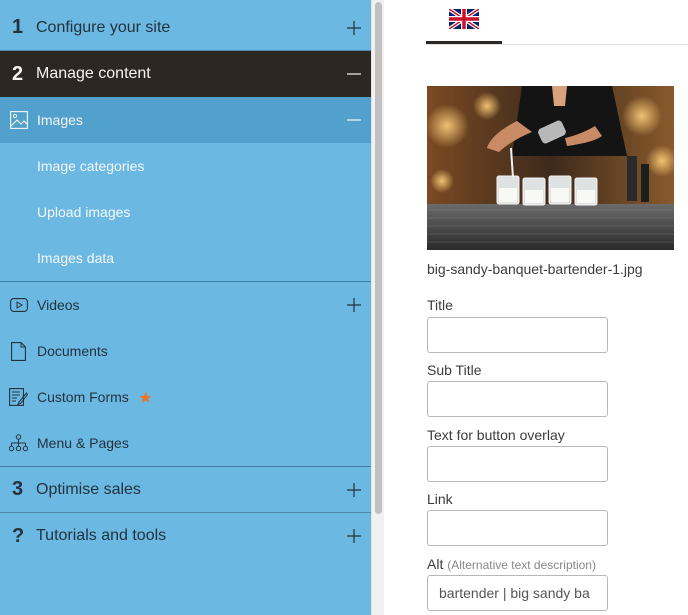 The width and height of the screenshot is (688, 615). I want to click on sidebar-item-label: Images, so click(60, 120).